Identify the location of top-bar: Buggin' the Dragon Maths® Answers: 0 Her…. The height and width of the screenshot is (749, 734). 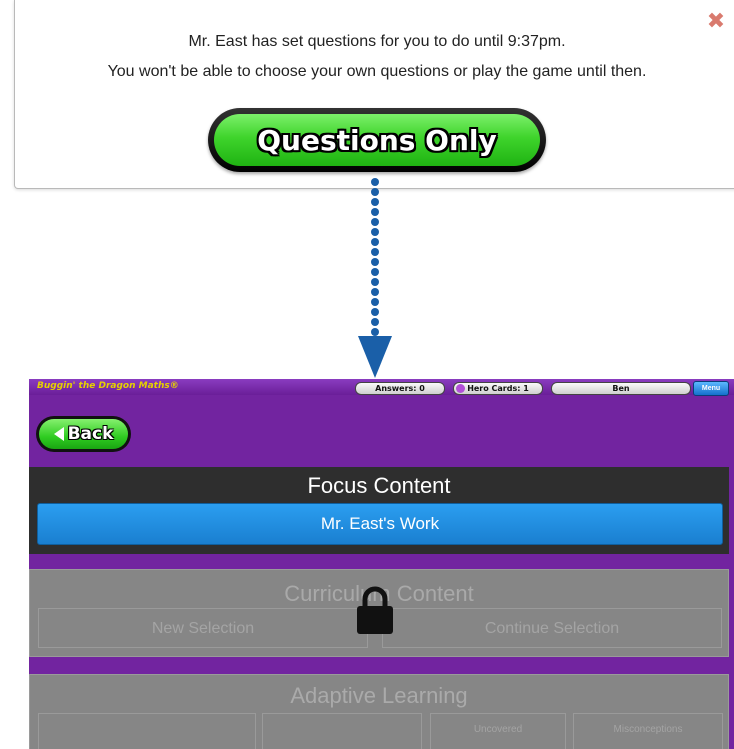
(381, 387).